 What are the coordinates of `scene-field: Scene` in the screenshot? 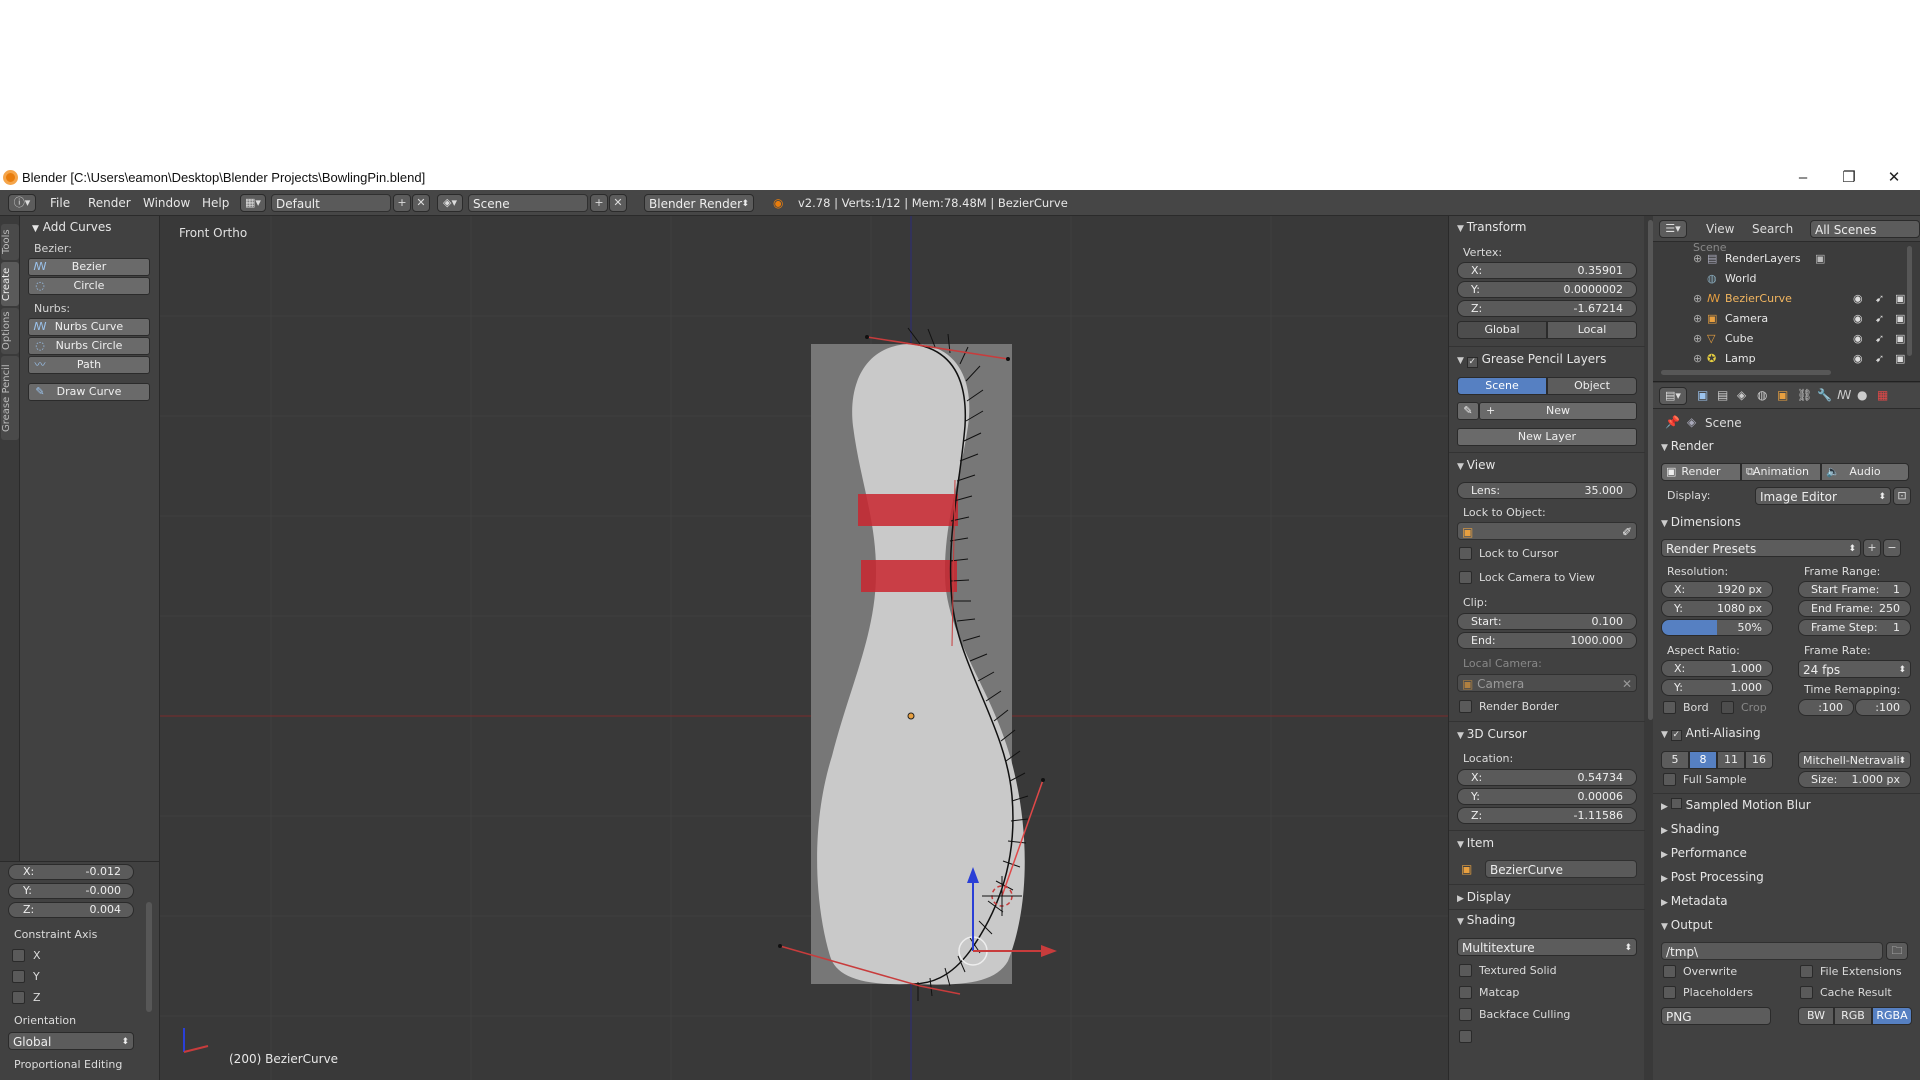 It's located at (528, 203).